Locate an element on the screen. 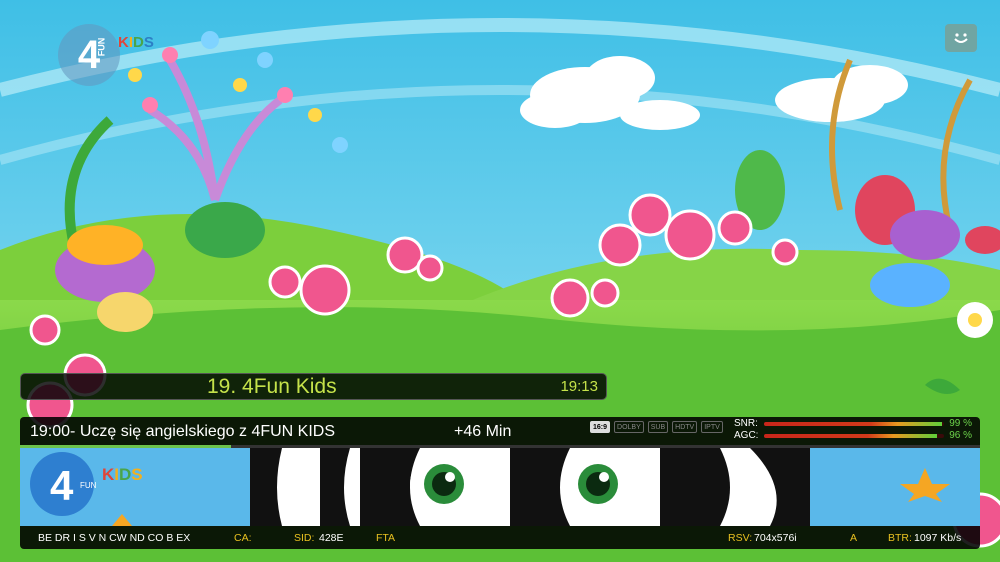 The width and height of the screenshot is (1000, 562). audio-indicator: A is located at coordinates (854, 538).